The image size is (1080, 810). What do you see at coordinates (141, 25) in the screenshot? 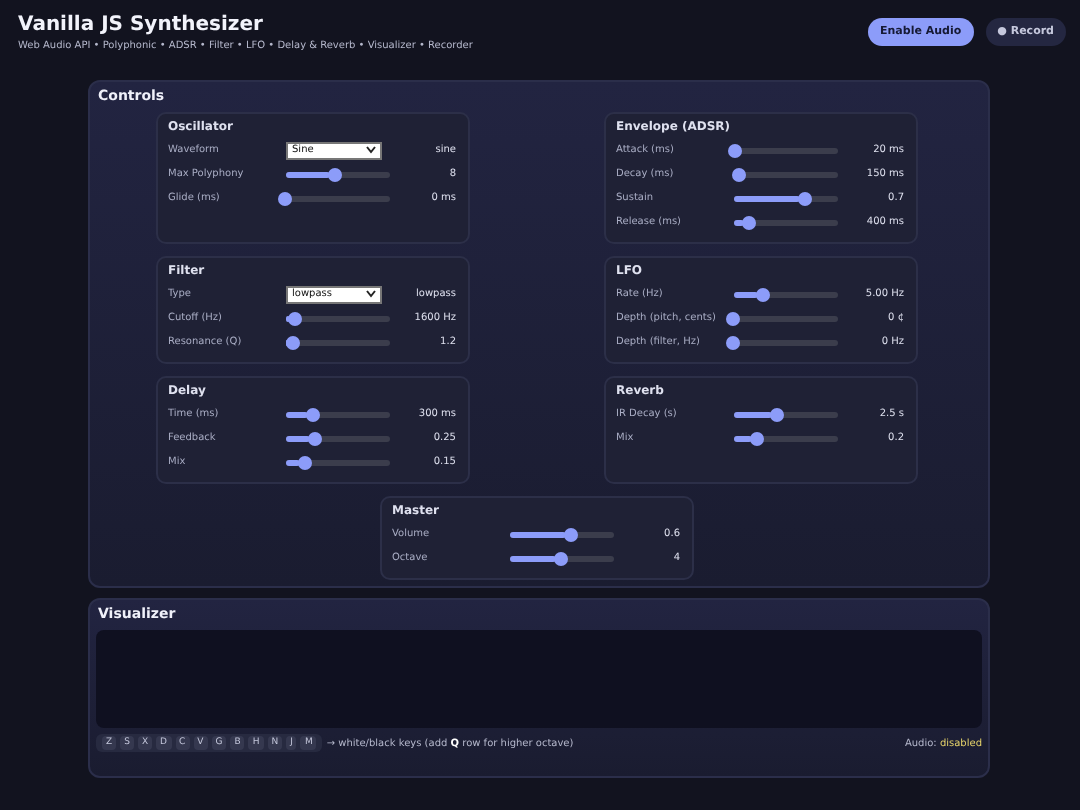
I see `app-title: Vanilla JS Synthesizer` at bounding box center [141, 25].